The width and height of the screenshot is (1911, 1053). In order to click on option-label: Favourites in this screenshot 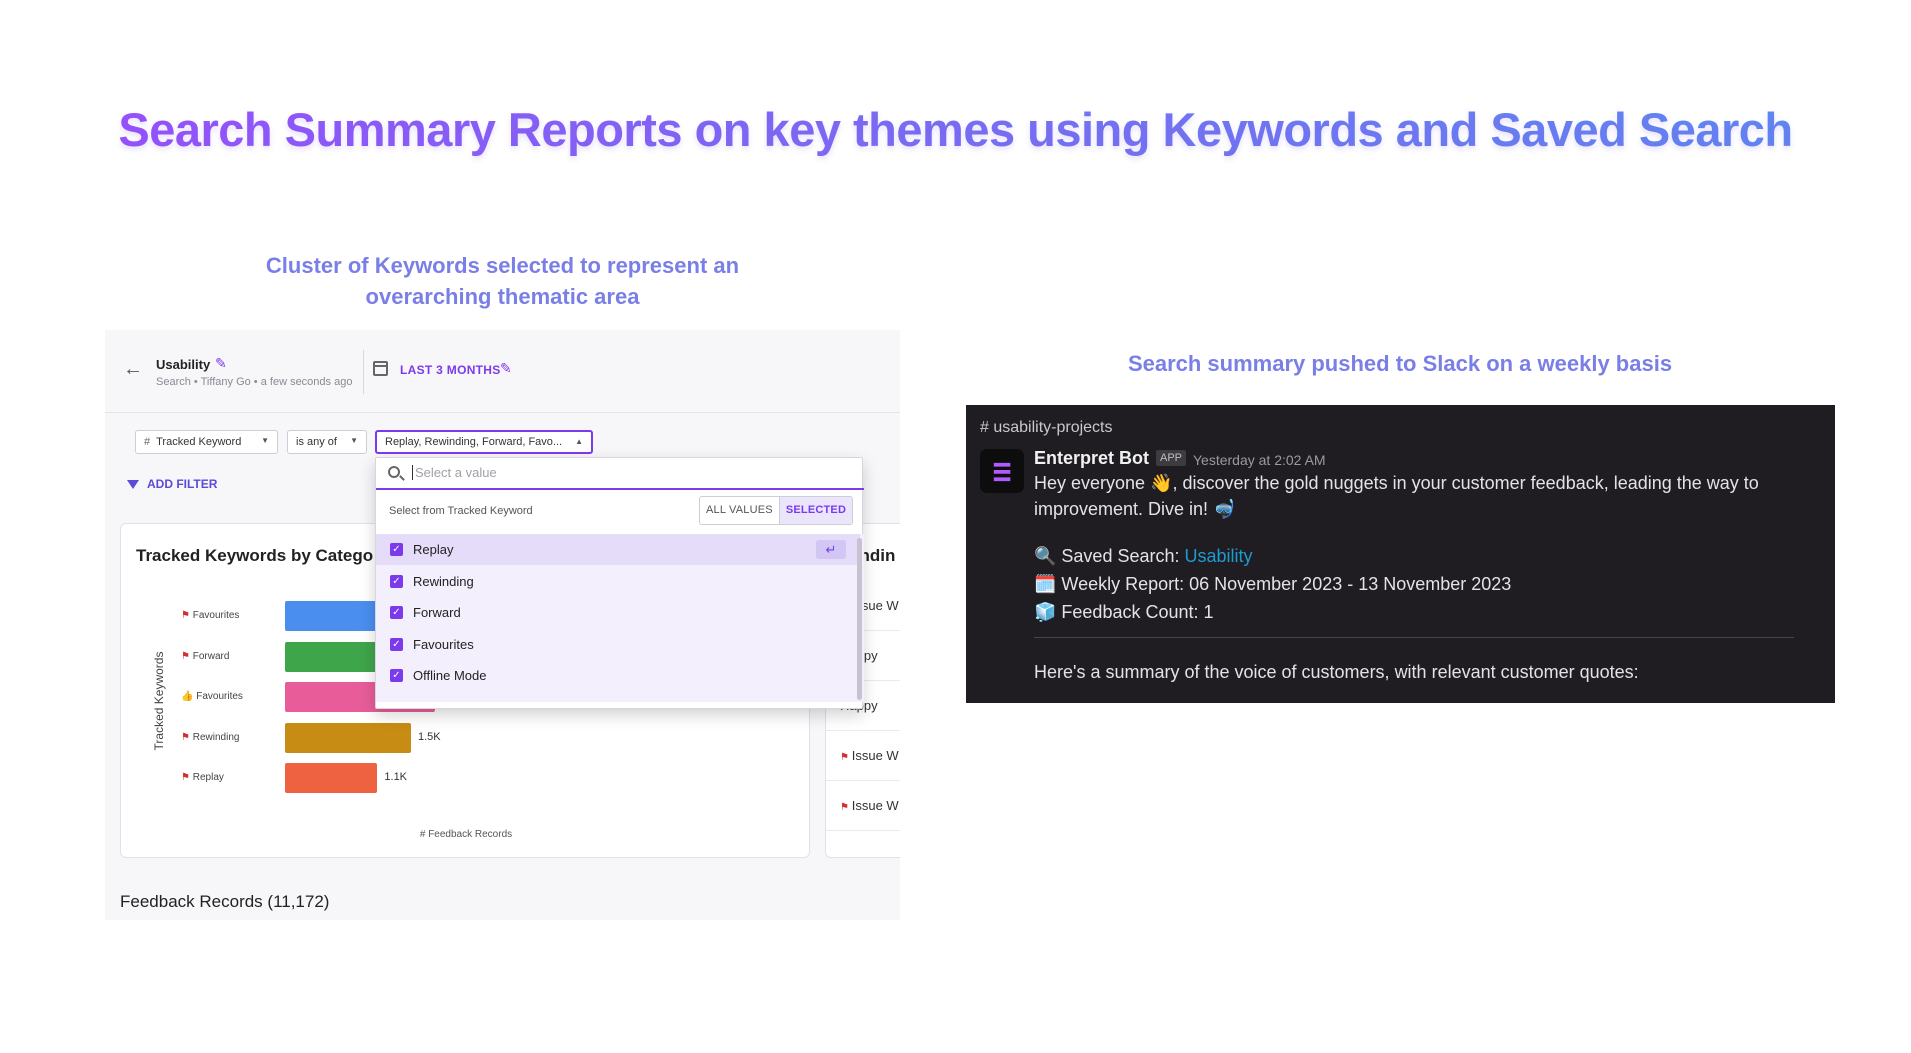, I will do `click(443, 644)`.